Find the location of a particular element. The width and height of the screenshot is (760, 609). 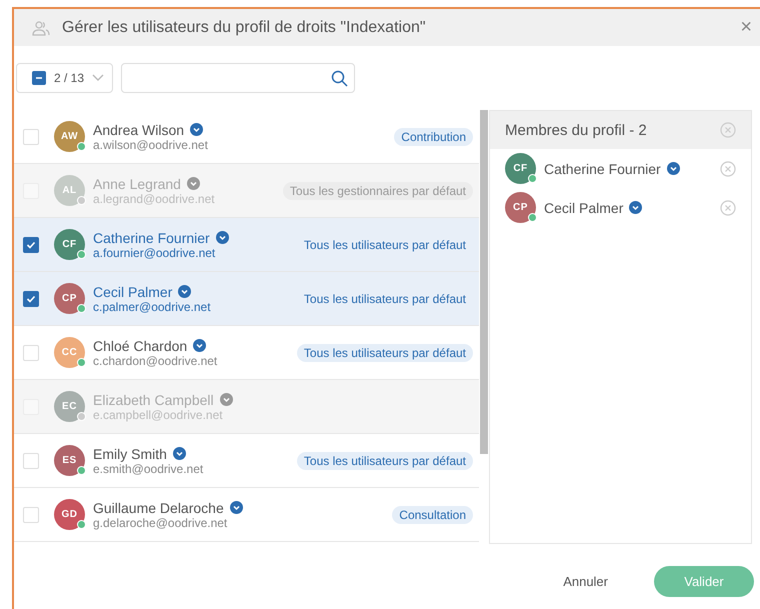

select-all-dropdown: 2 / 13 is located at coordinates (65, 78).